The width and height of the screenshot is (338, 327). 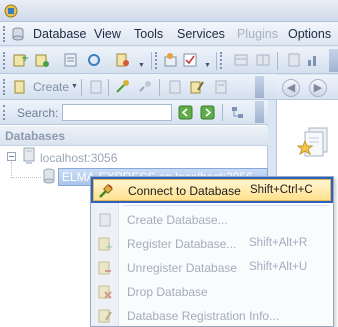 I want to click on chart-icon, so click(x=313, y=60).